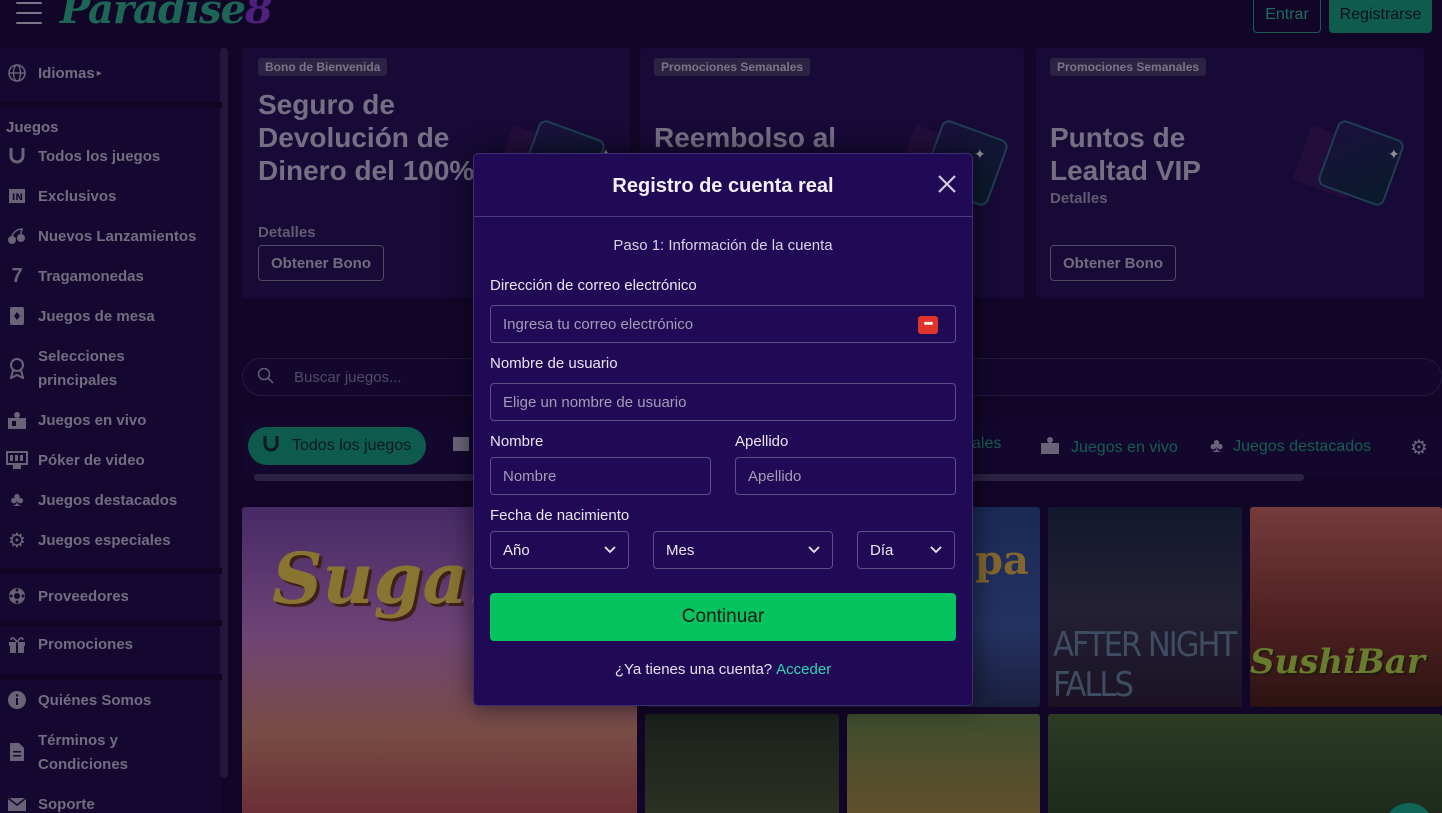 The width and height of the screenshot is (1442, 813). Describe the element at coordinates (600, 476) in the screenshot. I see `first-name-field` at that location.